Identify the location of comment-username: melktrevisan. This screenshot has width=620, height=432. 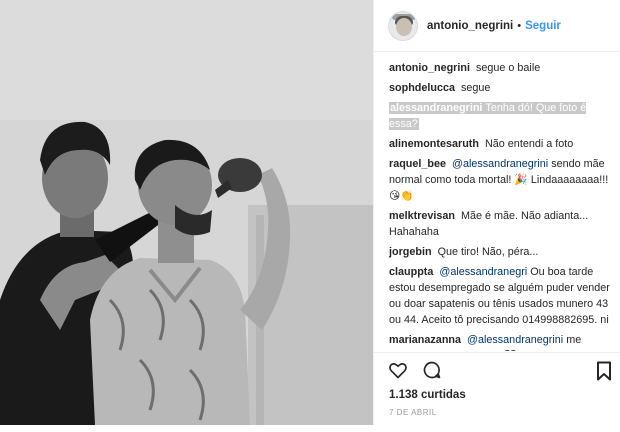
(422, 216).